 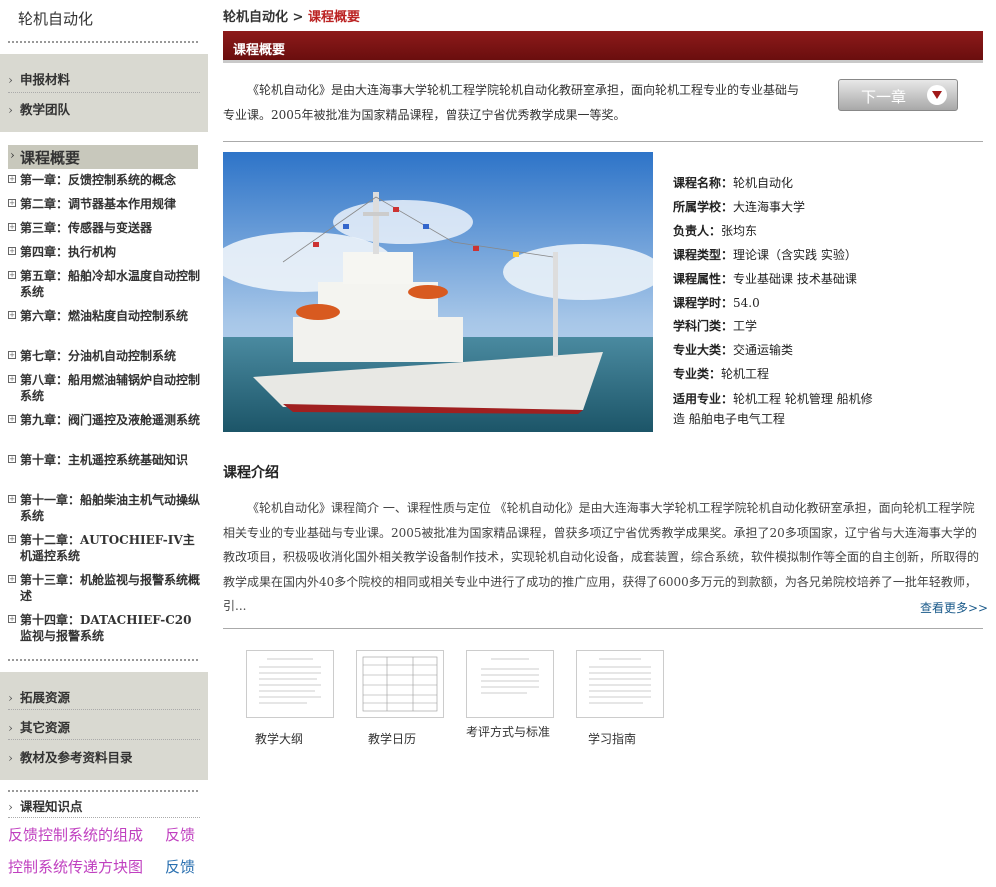 I want to click on chapter-item: + 第一章：反馈控制系统的概念, so click(x=104, y=180).